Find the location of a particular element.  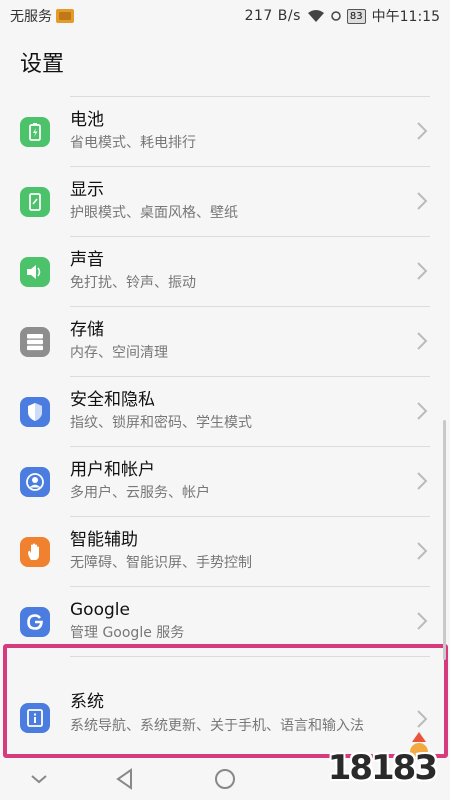

item-title: 安全和隐私 is located at coordinates (112, 400).